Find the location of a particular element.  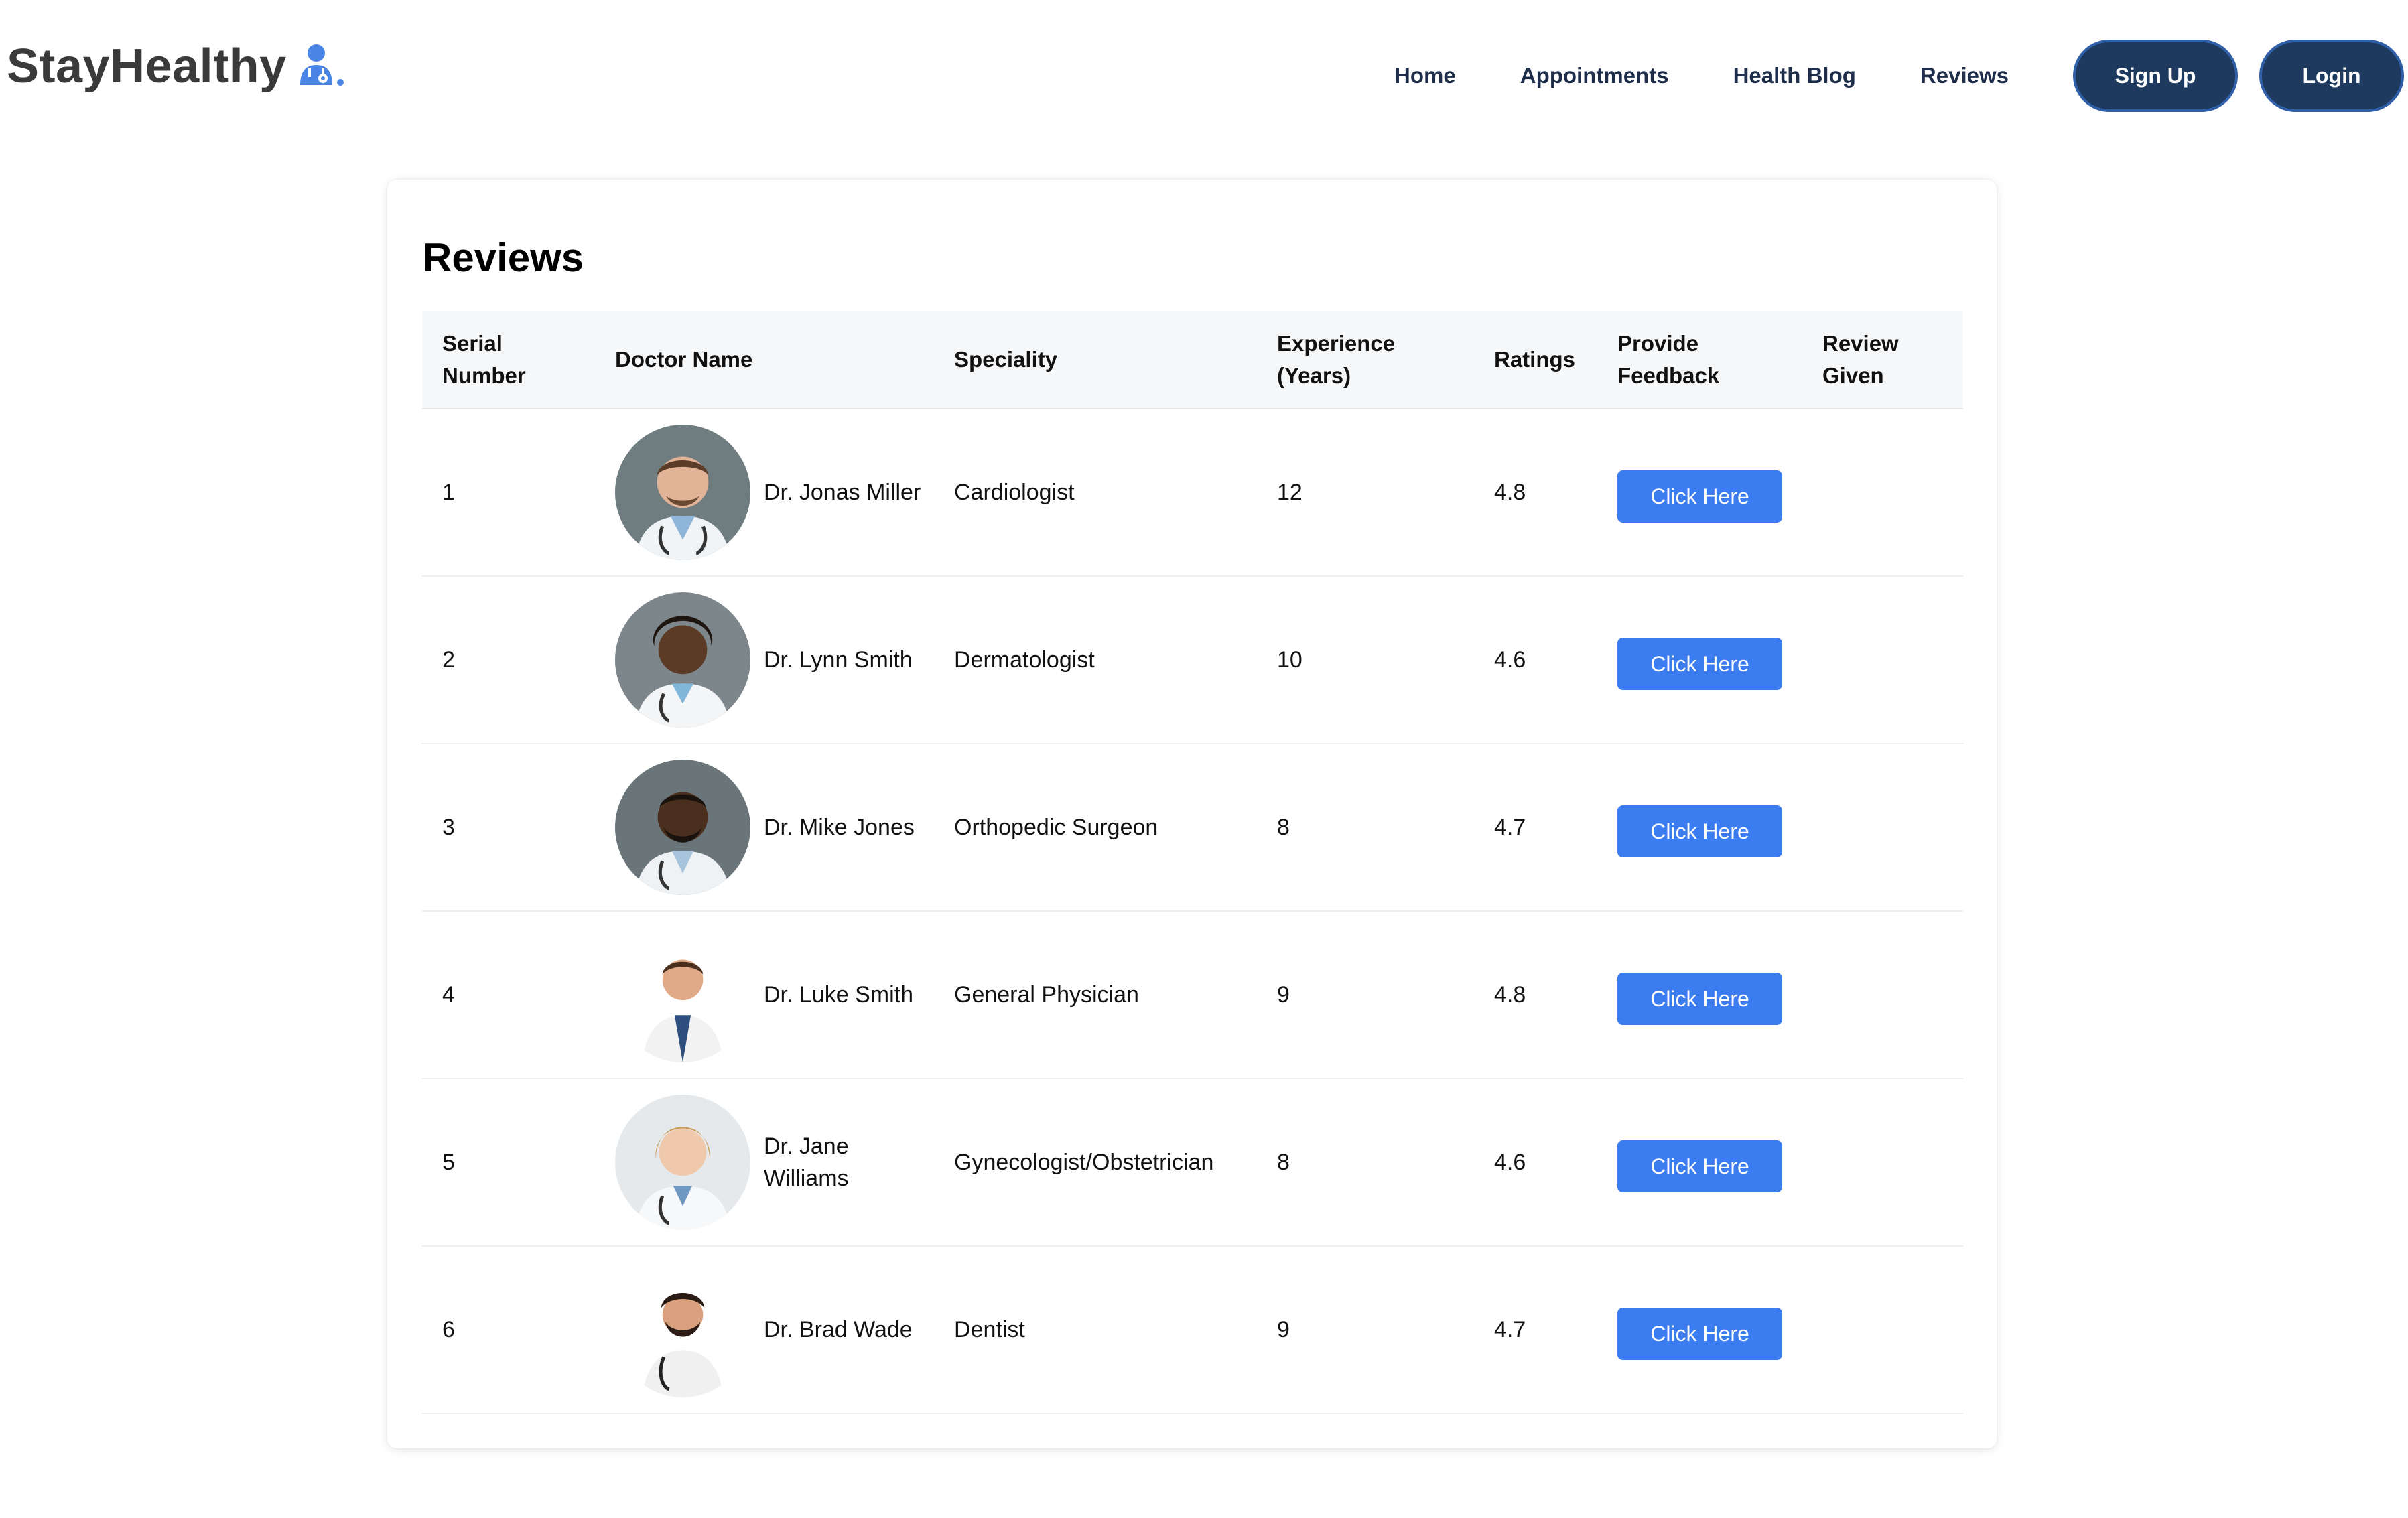

serial-number: 4 is located at coordinates (508, 995).